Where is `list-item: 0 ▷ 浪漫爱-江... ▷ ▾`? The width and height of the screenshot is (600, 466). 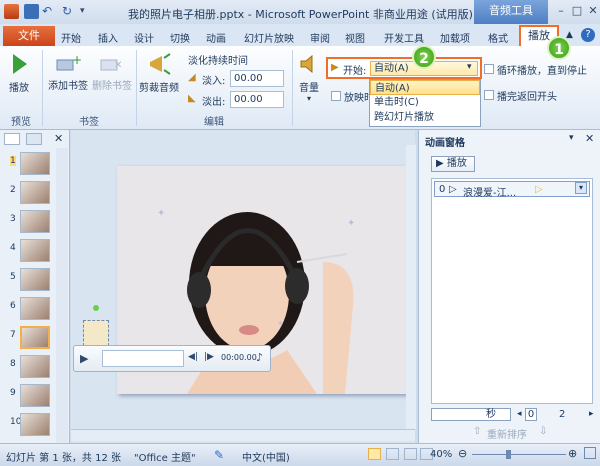 list-item: 0 ▷ 浪漫爱-江... ▷ ▾ is located at coordinates (512, 190).